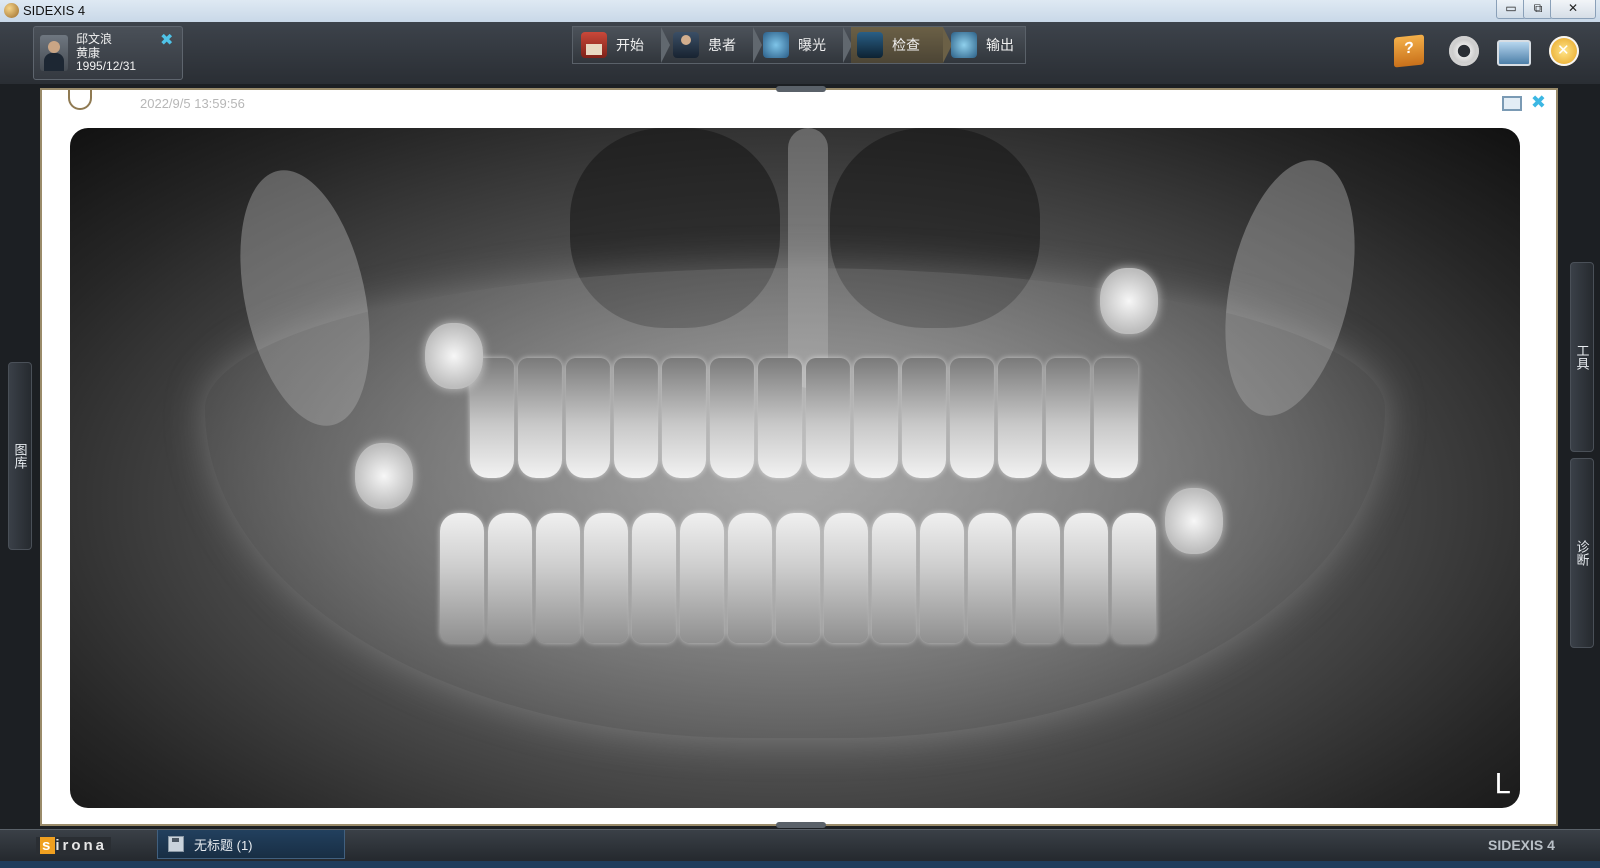  I want to click on nav-start: 开始, so click(621, 45).